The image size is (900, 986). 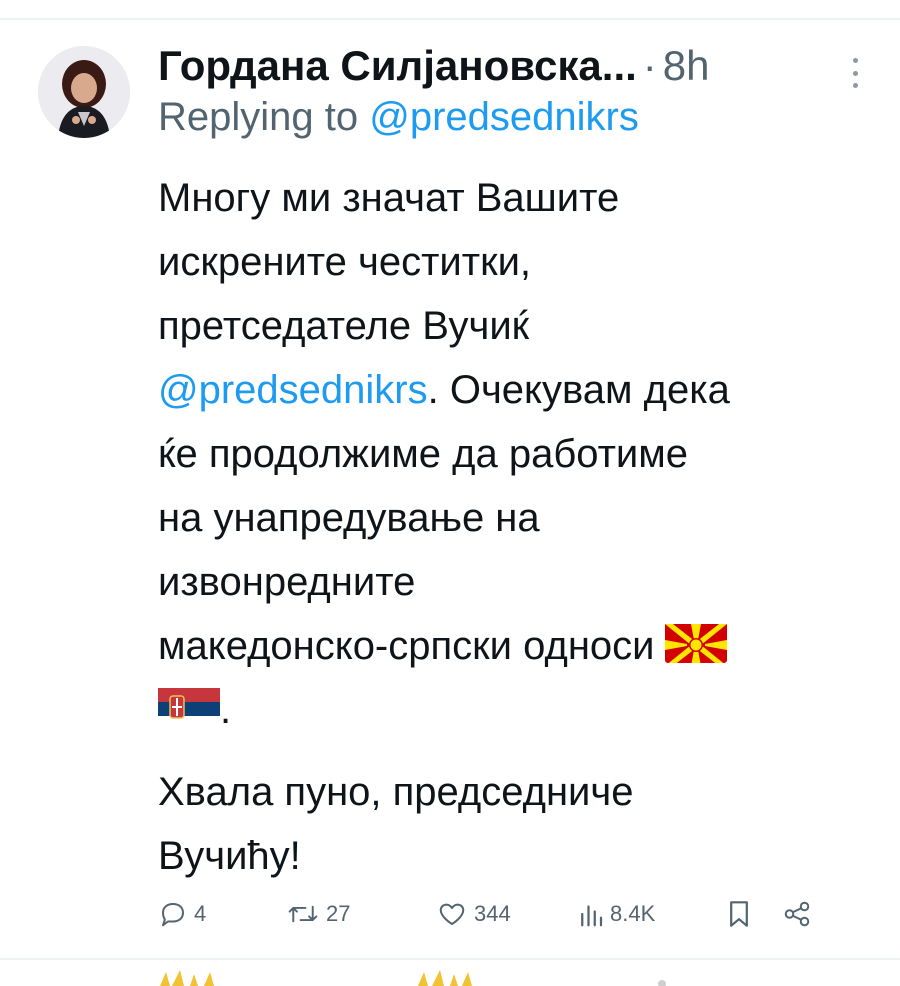 What do you see at coordinates (349, 518) in the screenshot?
I see `text-line: на унапредување на` at bounding box center [349, 518].